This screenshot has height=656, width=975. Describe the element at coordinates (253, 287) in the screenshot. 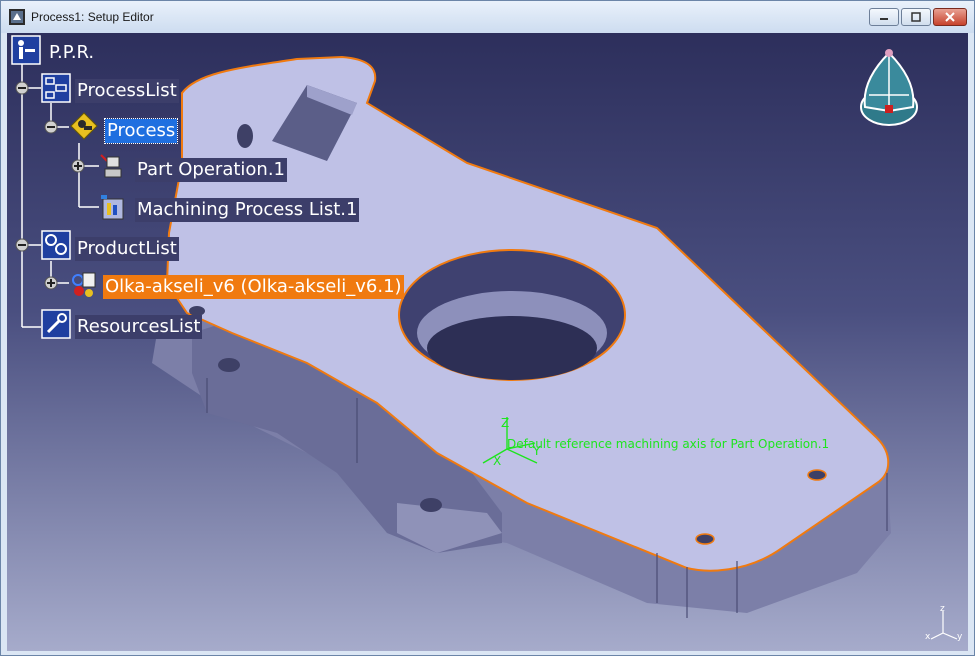

I see `tree-item-product: Olka-akseli_v6 (Olka-akseli_v6.1)` at that location.